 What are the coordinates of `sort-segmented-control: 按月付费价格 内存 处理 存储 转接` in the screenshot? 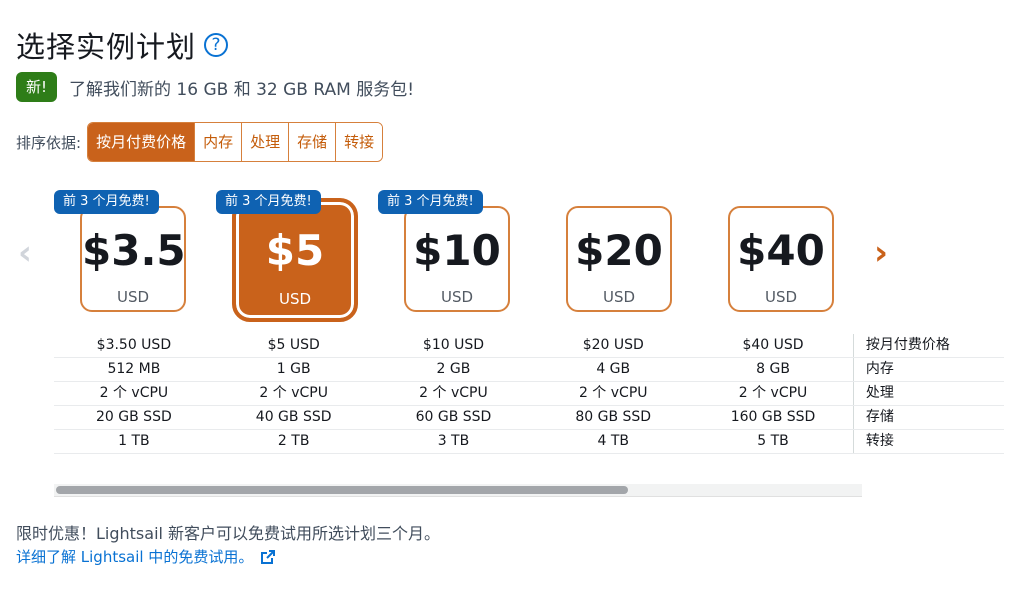 It's located at (235, 142).